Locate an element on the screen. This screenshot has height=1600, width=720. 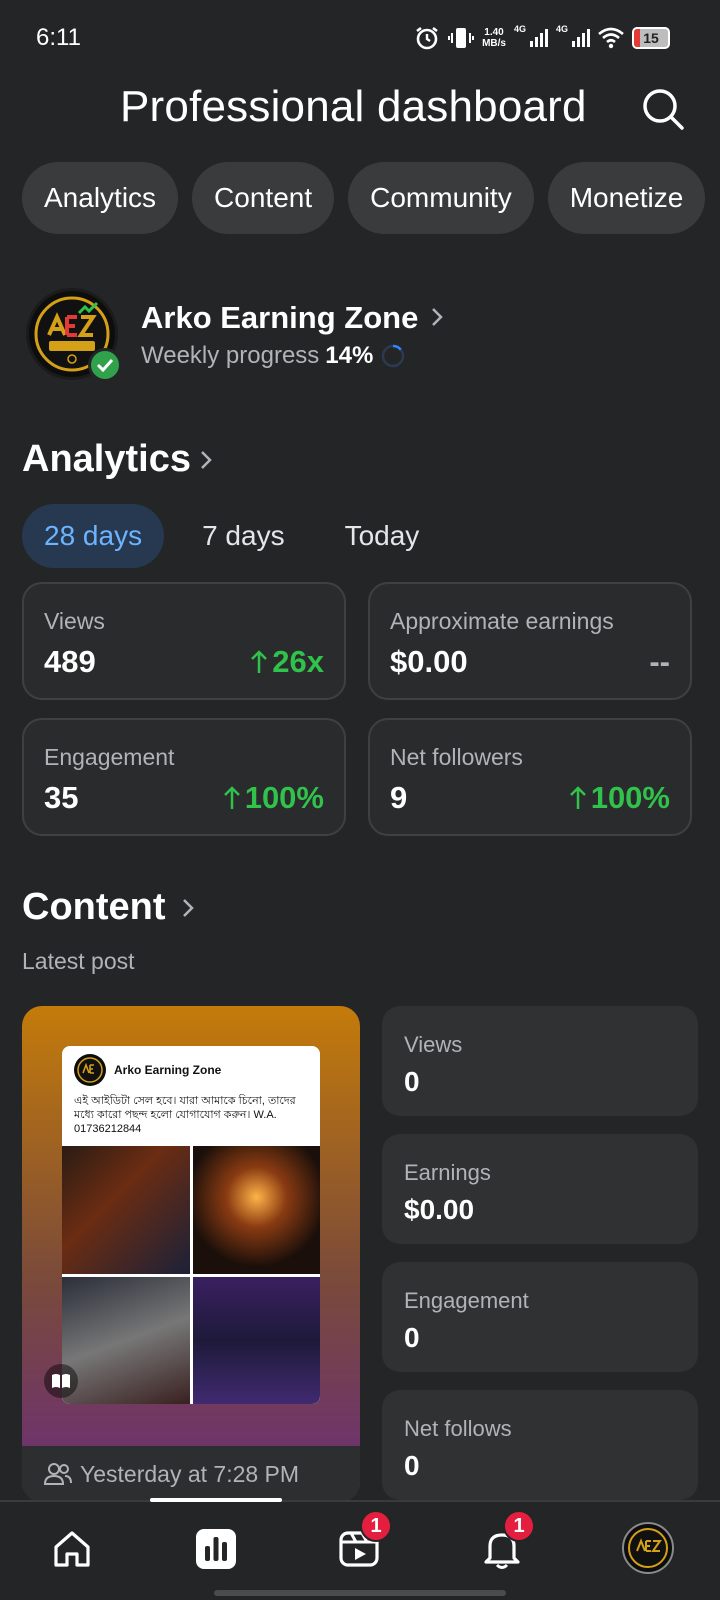
metric-card-views: Views 489 26x is located at coordinates (184, 641).